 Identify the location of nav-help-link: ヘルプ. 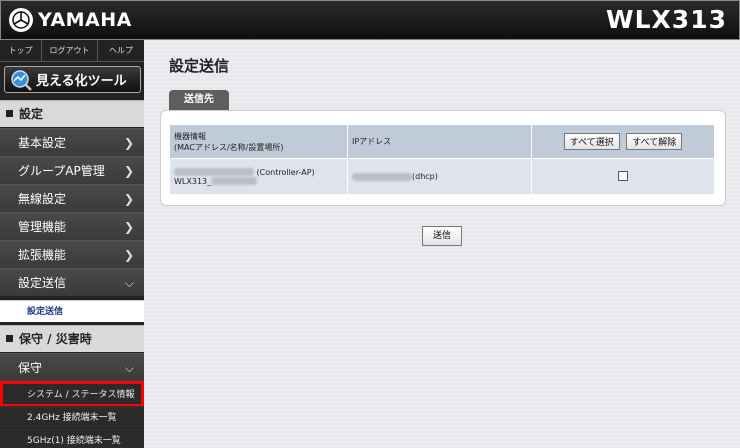
(121, 50).